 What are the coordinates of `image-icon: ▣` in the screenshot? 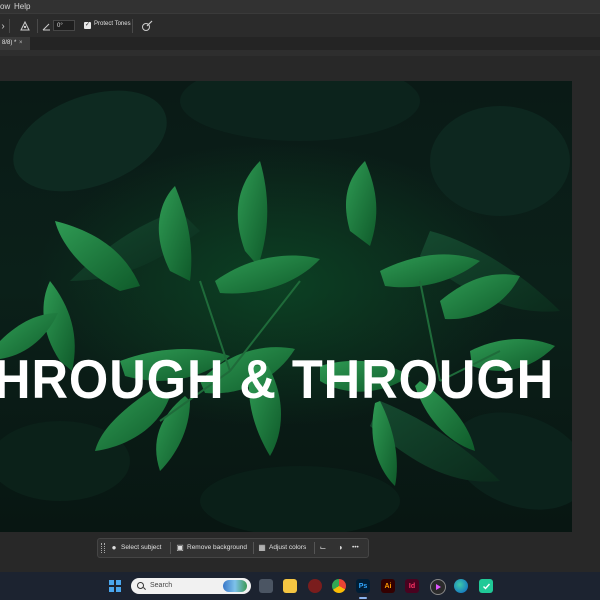 It's located at (180, 547).